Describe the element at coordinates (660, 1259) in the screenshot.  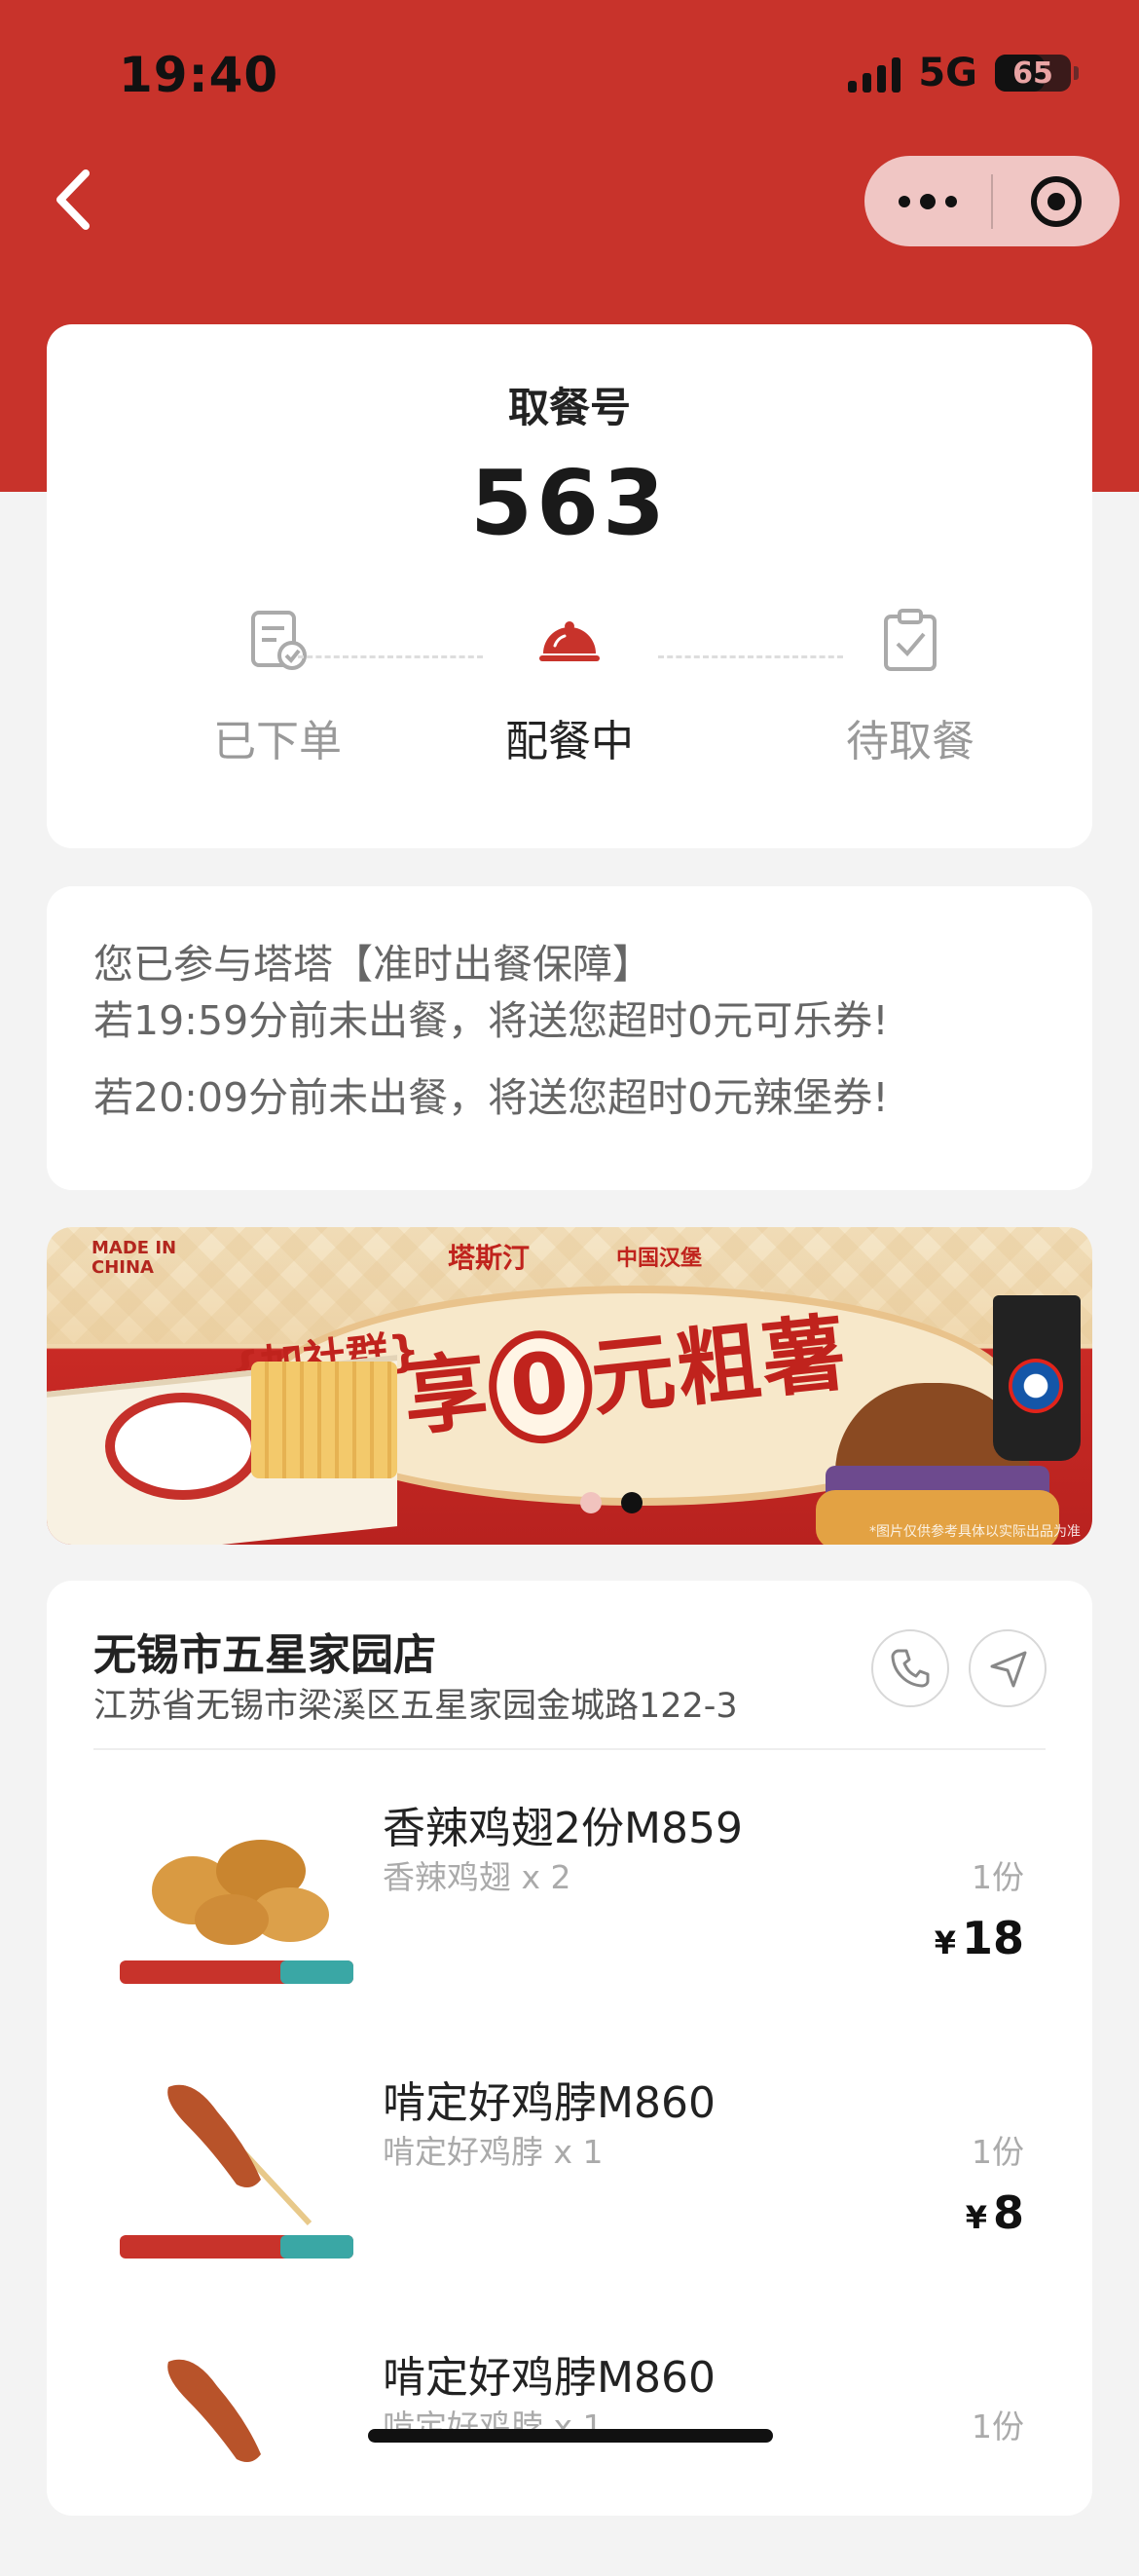
I see `brand-subtitle: 中国汉堡` at that location.